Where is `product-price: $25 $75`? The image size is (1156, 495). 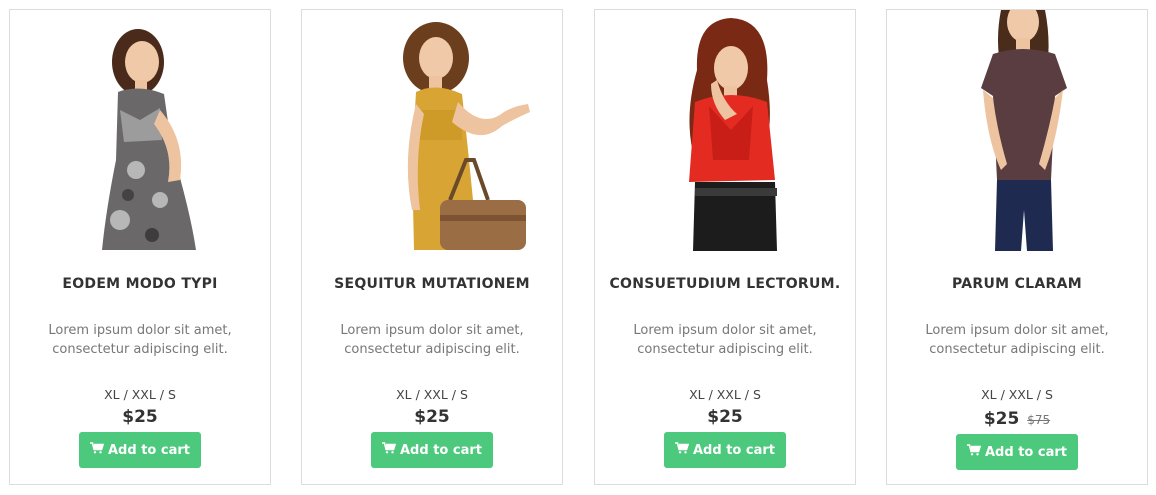 product-price: $25 $75 is located at coordinates (1017, 419).